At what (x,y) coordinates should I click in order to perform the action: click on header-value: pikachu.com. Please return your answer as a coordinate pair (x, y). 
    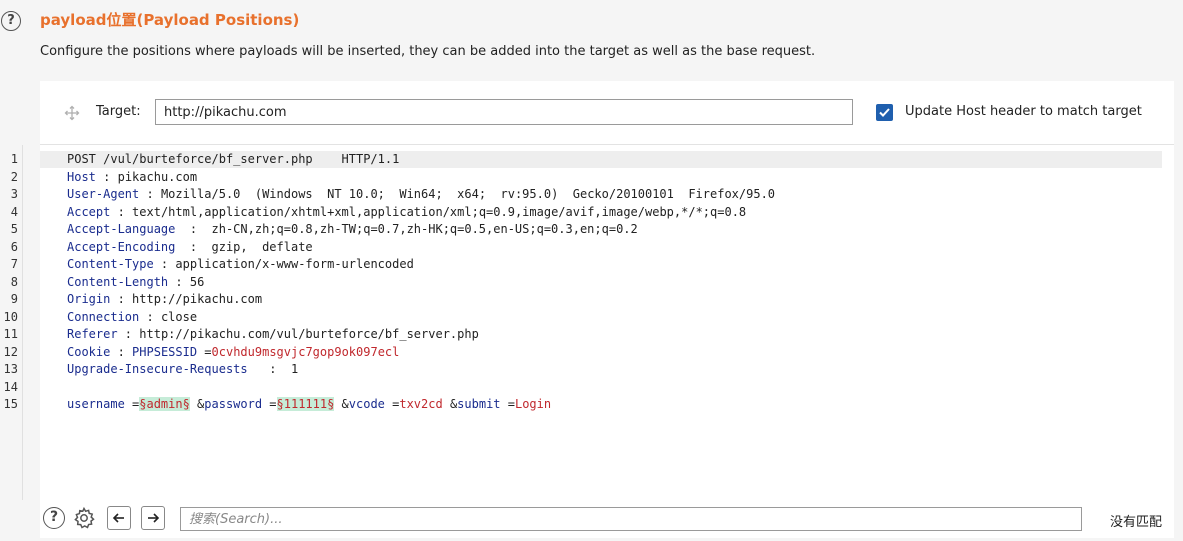
    Looking at the image, I should click on (157, 176).